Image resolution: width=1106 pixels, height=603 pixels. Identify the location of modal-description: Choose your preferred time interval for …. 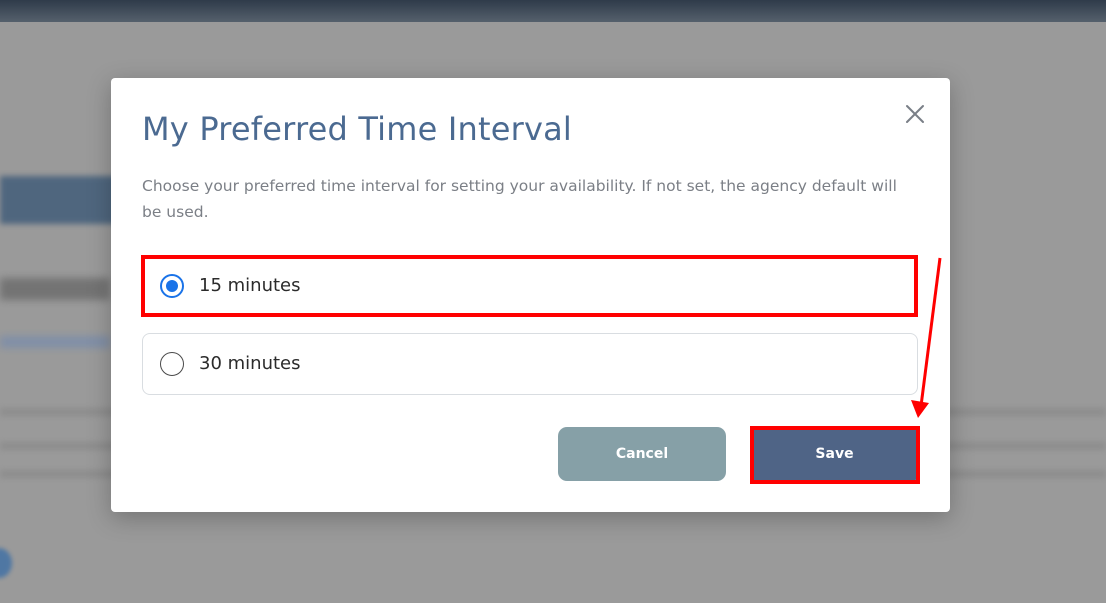
(519, 199).